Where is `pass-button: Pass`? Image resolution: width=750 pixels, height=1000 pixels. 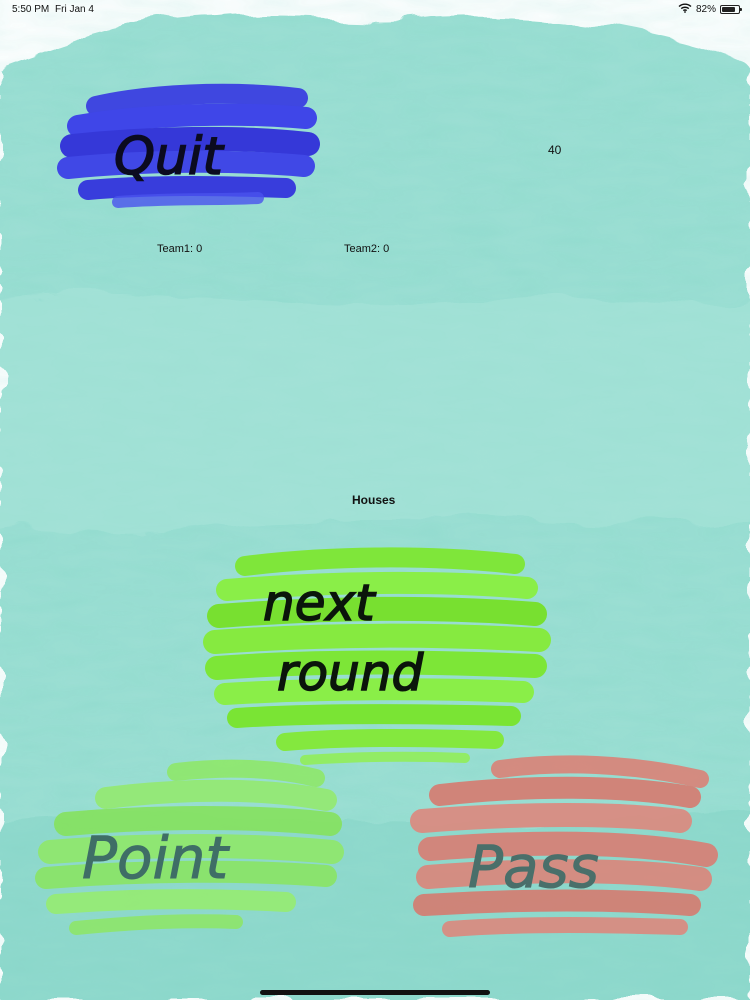 pass-button: Pass is located at coordinates (564, 850).